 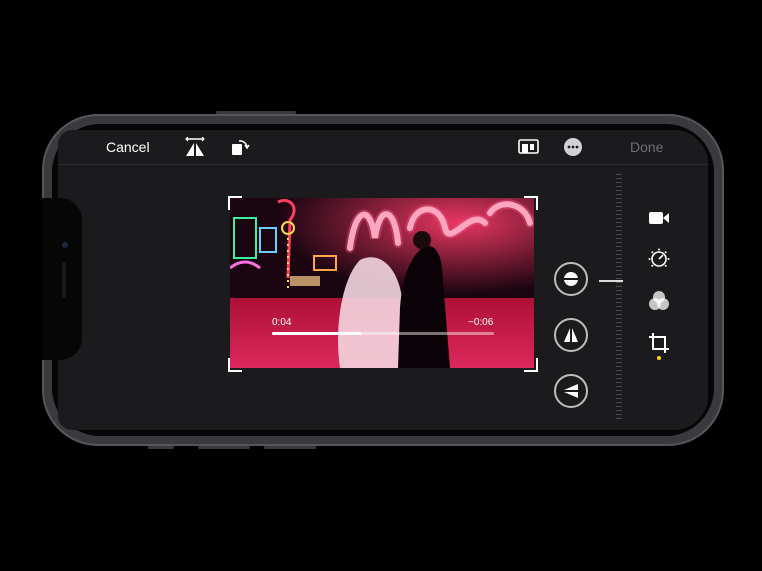 I want to click on rotation-dial, so click(x=619, y=298).